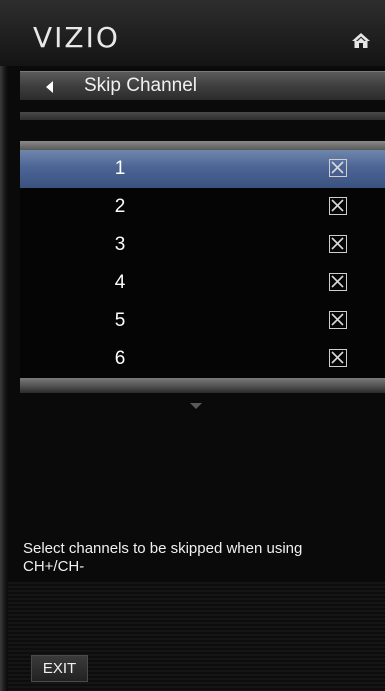 This screenshot has height=691, width=385. Describe the element at coordinates (120, 320) in the screenshot. I see `channel-number: 5` at that location.